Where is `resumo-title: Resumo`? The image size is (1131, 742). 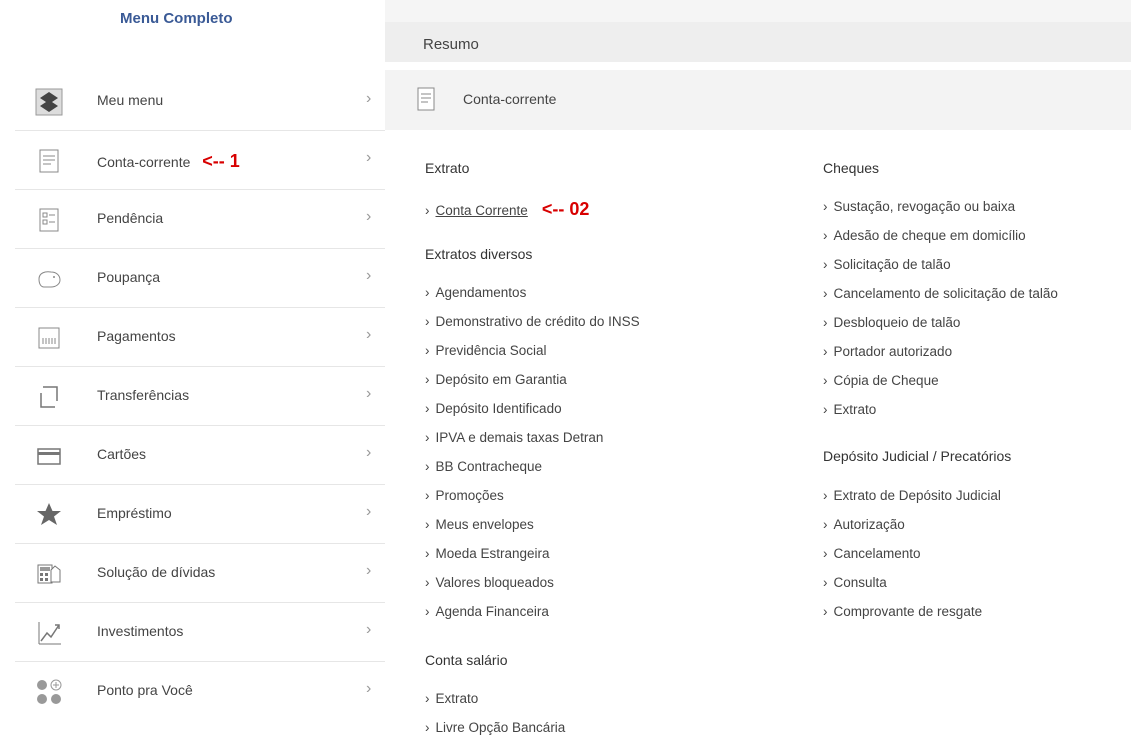
resumo-title: Resumo is located at coordinates (451, 44).